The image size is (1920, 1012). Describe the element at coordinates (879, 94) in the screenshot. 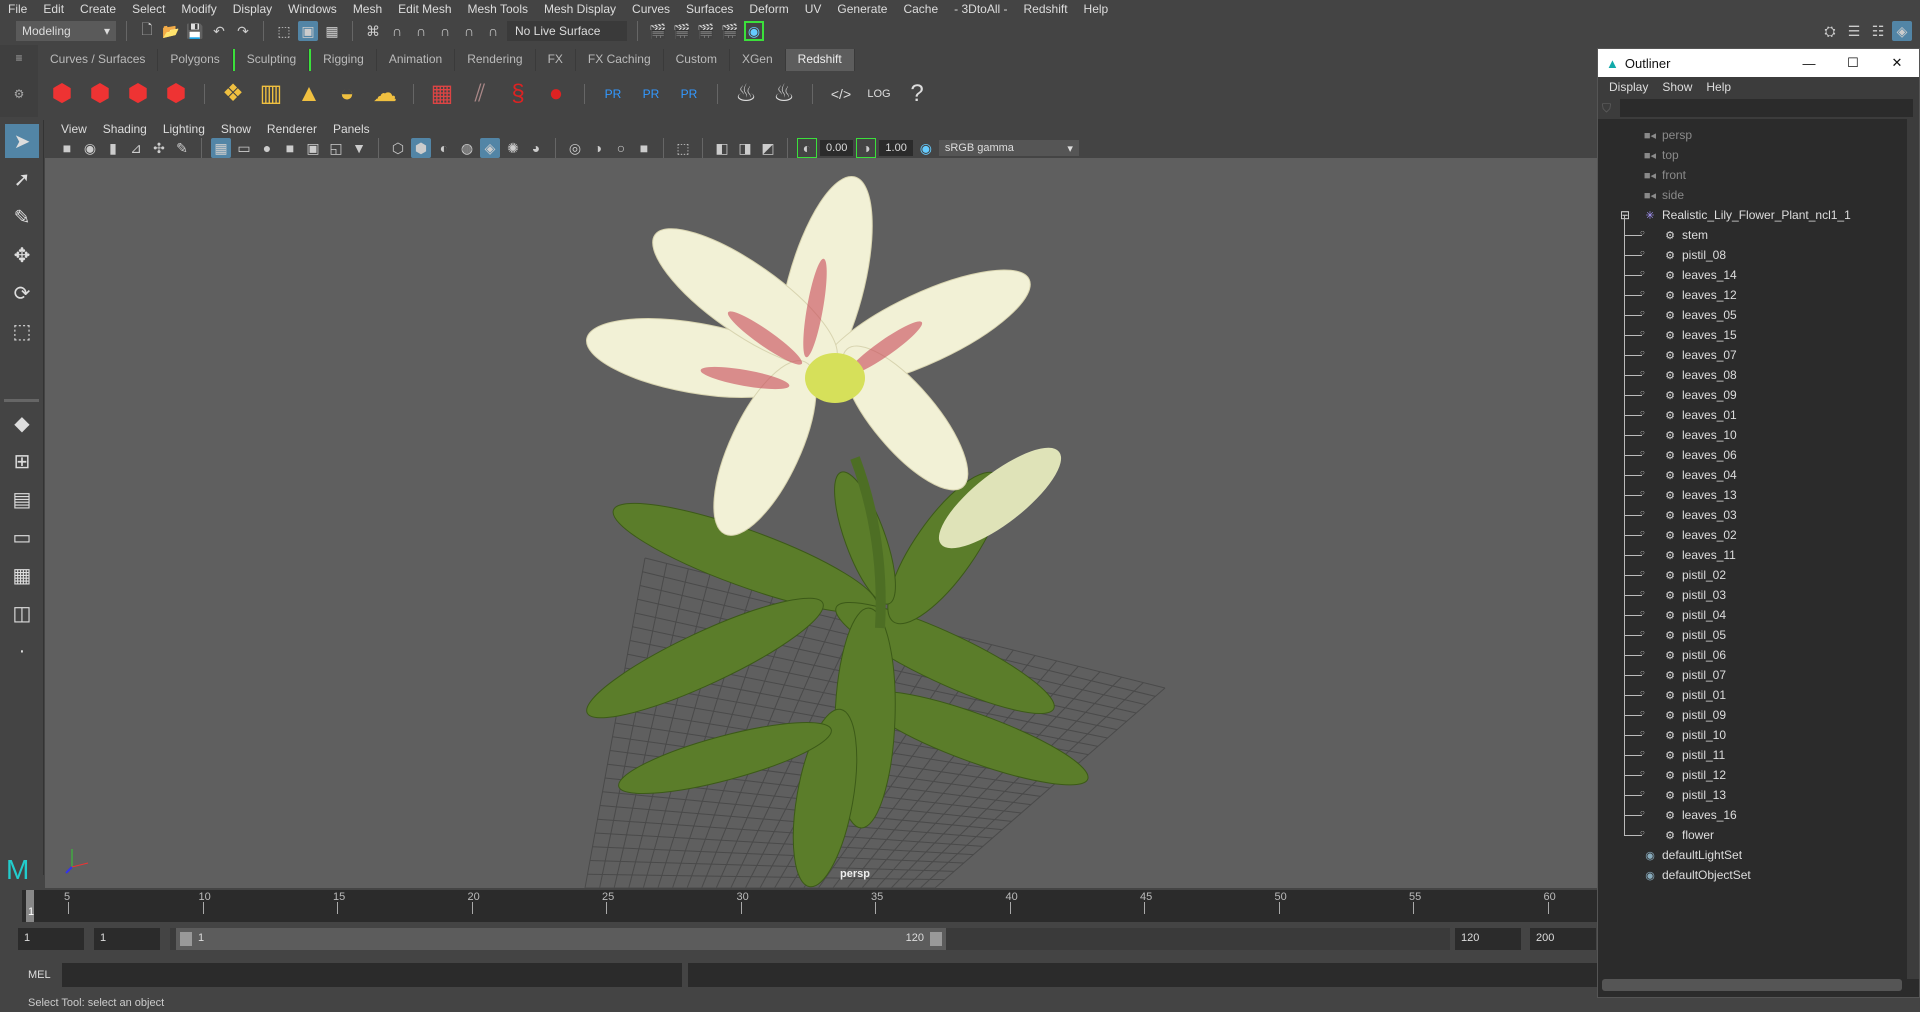

I see `log-button: LOG` at that location.